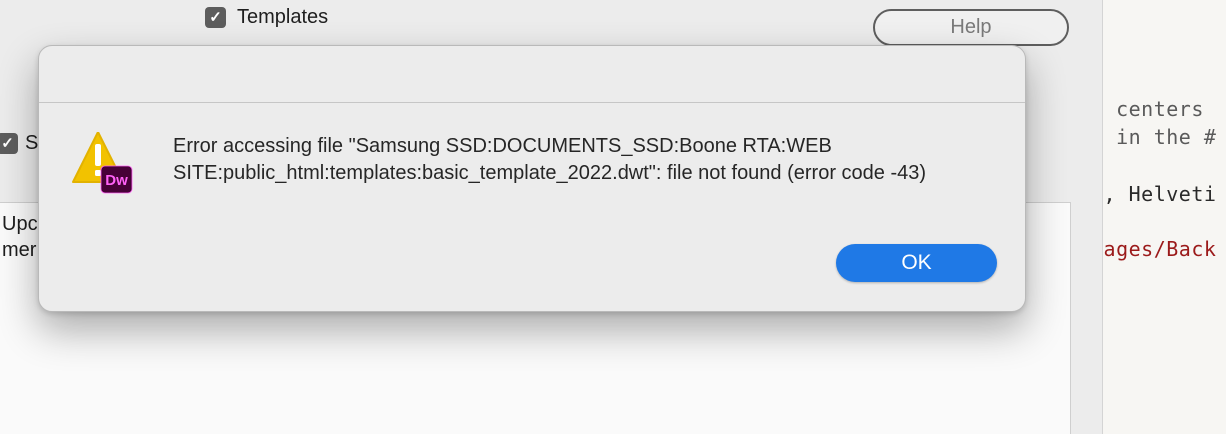 Image resolution: width=1226 pixels, height=434 pixels. What do you see at coordinates (19, 250) in the screenshot?
I see `panel-text-line-2: mer` at bounding box center [19, 250].